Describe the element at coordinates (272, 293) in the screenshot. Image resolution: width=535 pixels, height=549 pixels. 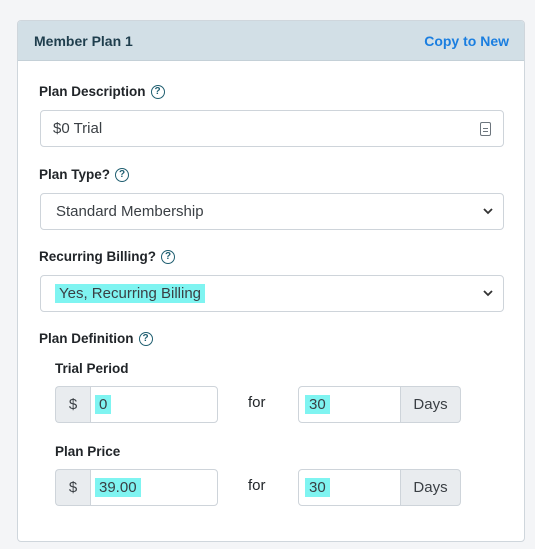
I see `recurring-billing-select: Yes, Recurring Billing` at that location.